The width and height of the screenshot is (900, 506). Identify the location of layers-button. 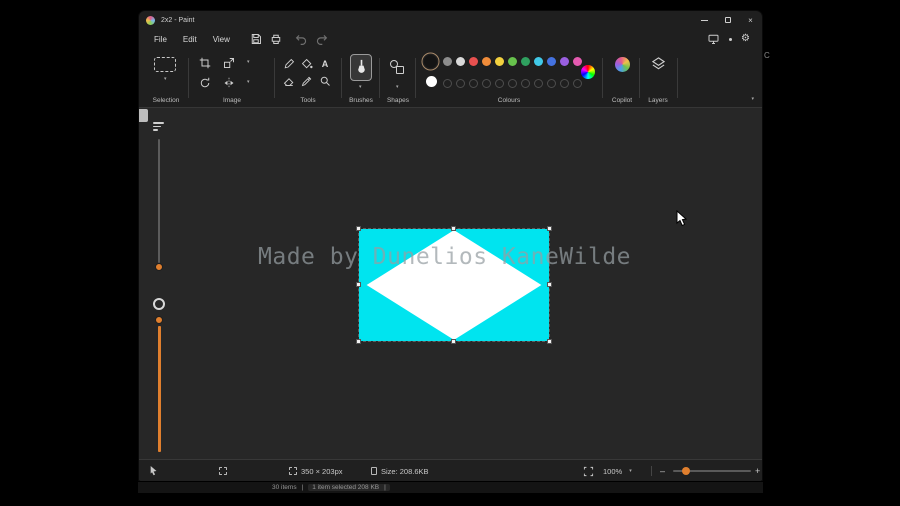
(658, 63).